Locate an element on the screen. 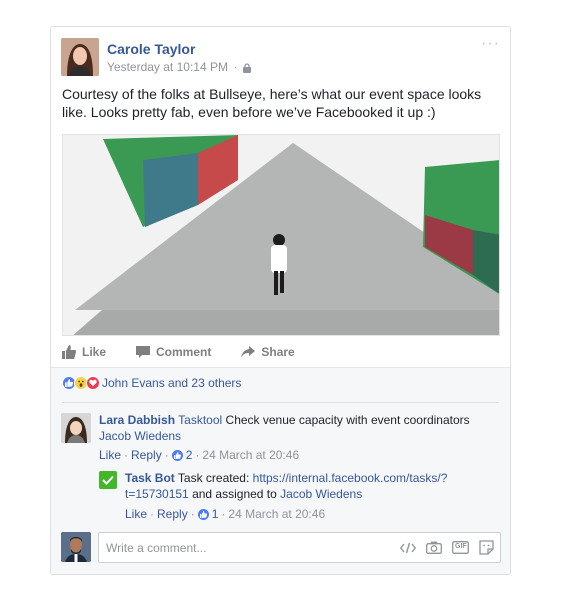 The width and height of the screenshot is (561, 600). mention-link: Tasktool is located at coordinates (200, 420).